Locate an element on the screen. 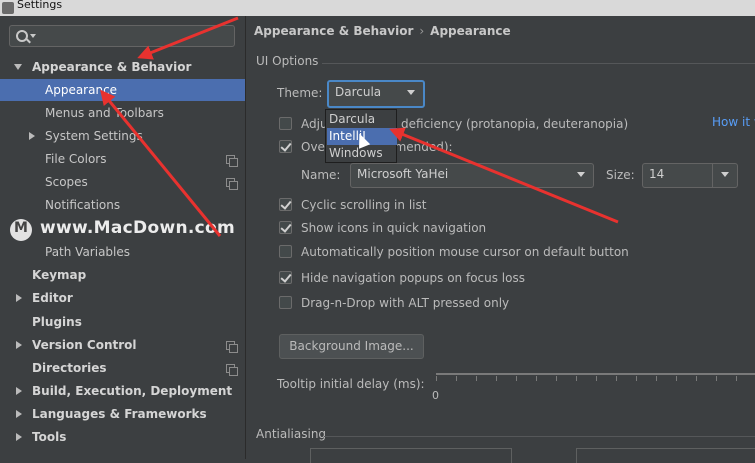 This screenshot has width=755, height=463. theme-select-value: Darcula is located at coordinates (358, 92).